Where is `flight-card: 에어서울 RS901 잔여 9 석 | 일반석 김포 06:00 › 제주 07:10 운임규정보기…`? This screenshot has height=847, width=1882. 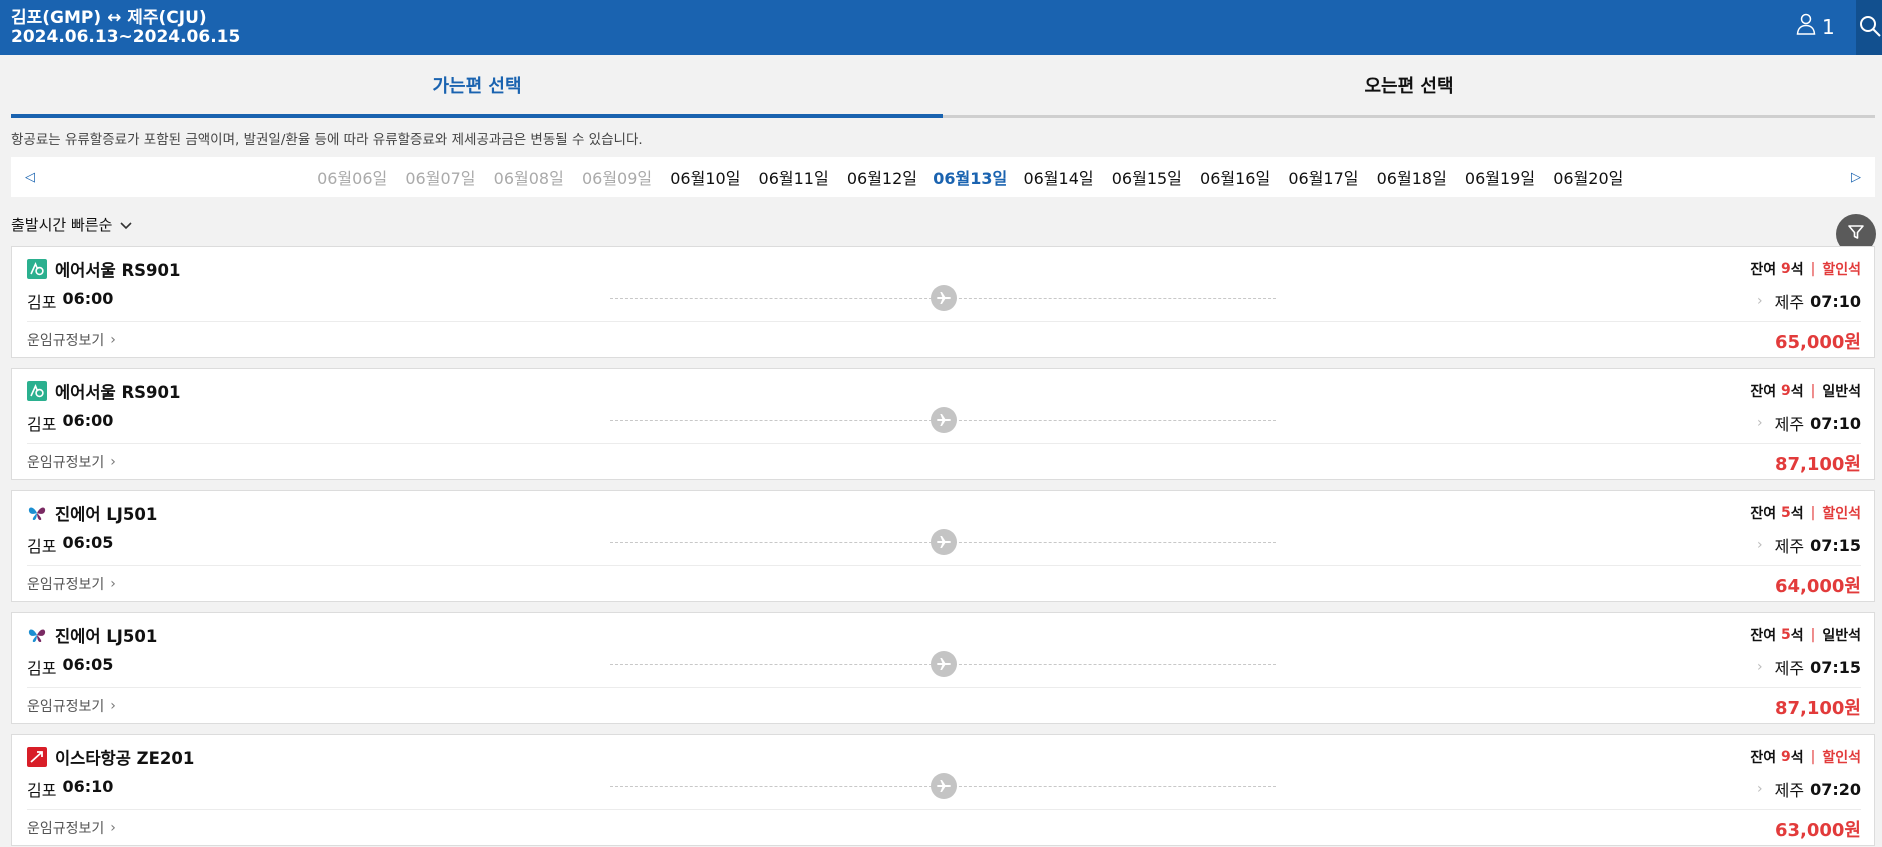
flight-card: 에어서울 RS901 잔여 9 석 | 일반석 김포 06:00 › 제주 07:10 운임규정보기… is located at coordinates (943, 424).